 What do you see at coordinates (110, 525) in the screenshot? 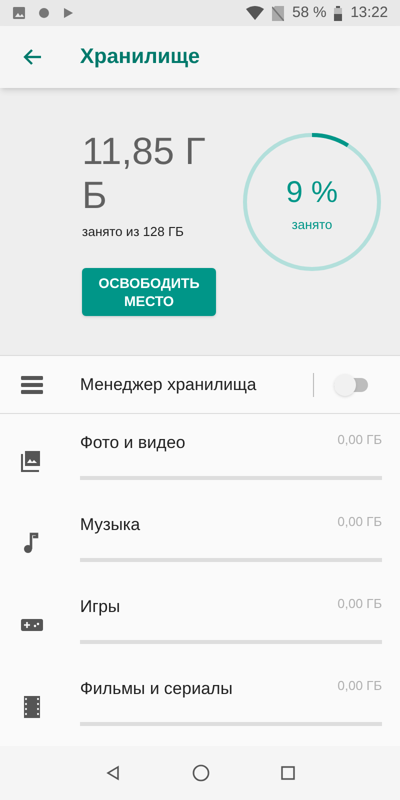
I see `category-label: Музыка` at bounding box center [110, 525].